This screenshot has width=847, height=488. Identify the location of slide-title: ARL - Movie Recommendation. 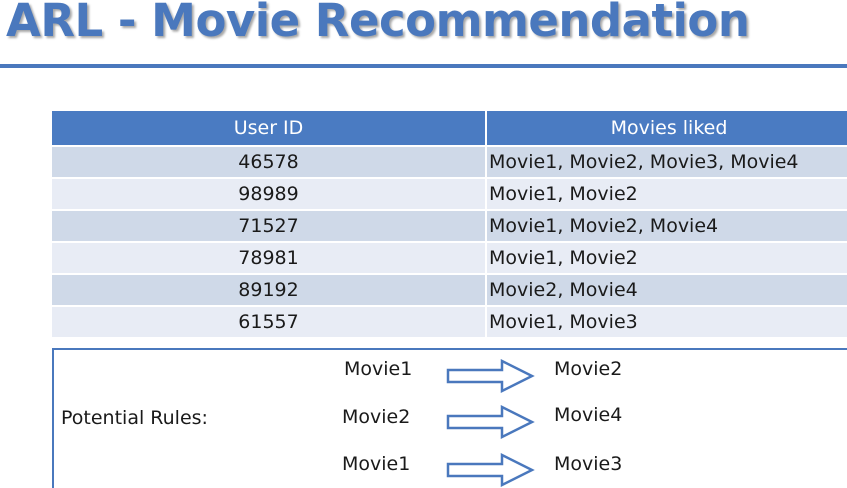
(378, 23).